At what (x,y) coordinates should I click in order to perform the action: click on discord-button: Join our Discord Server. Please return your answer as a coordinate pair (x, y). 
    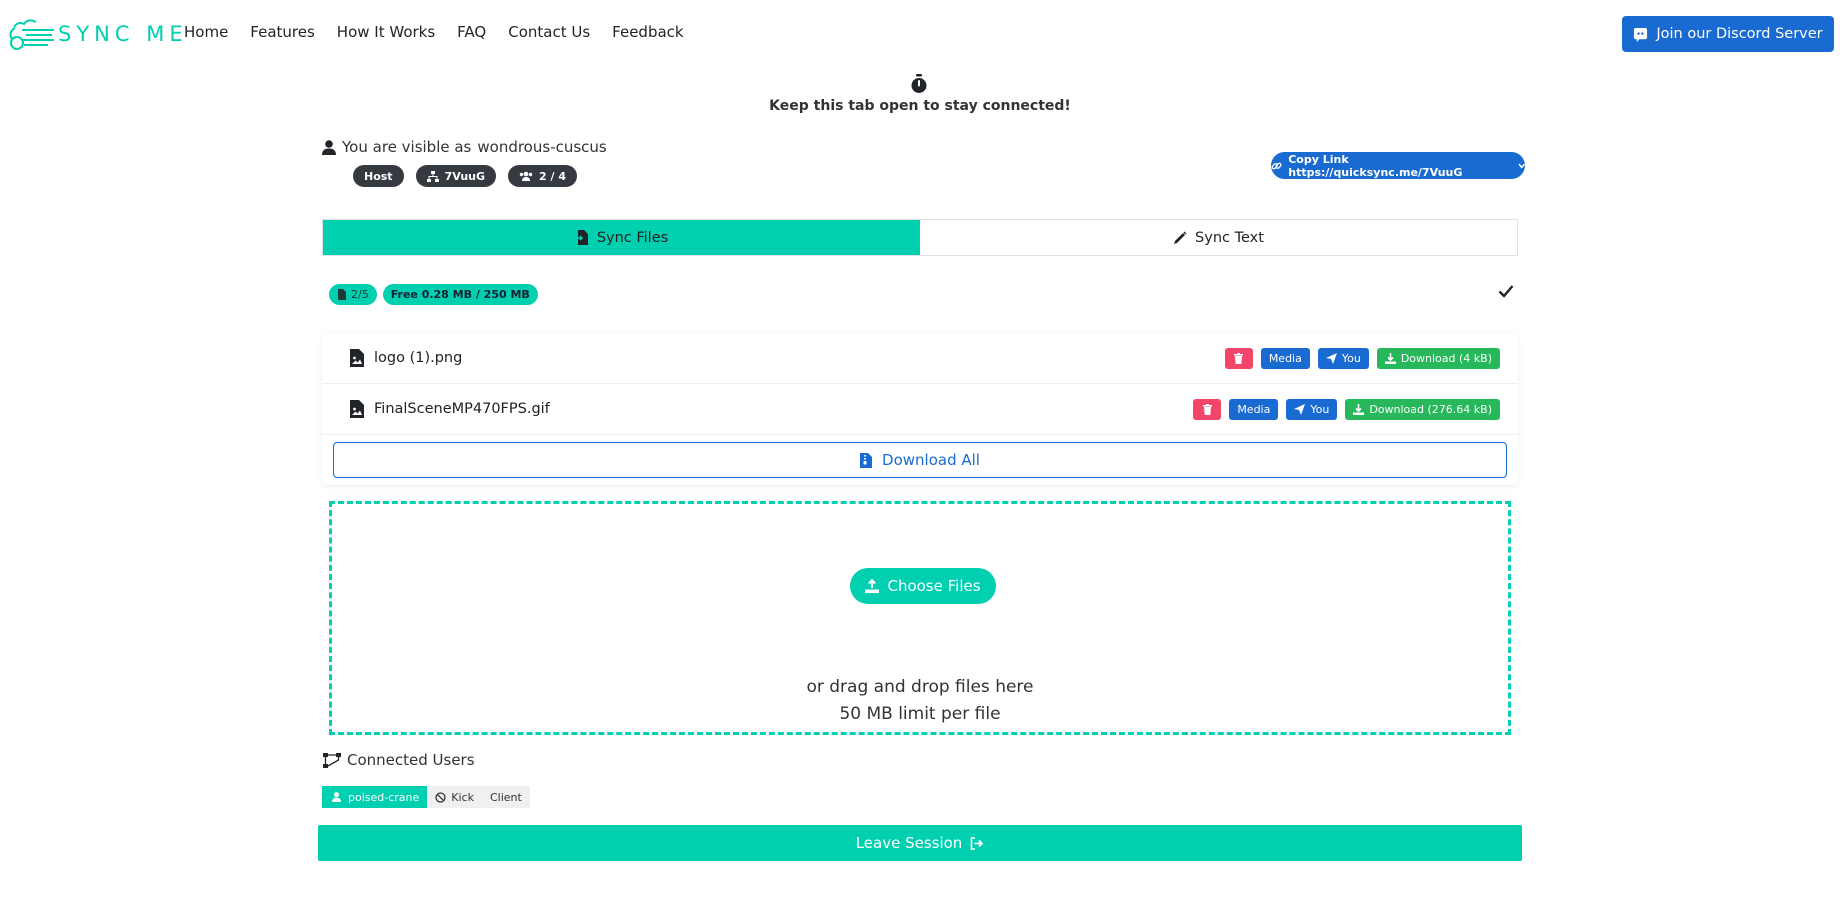
    Looking at the image, I should click on (1728, 34).